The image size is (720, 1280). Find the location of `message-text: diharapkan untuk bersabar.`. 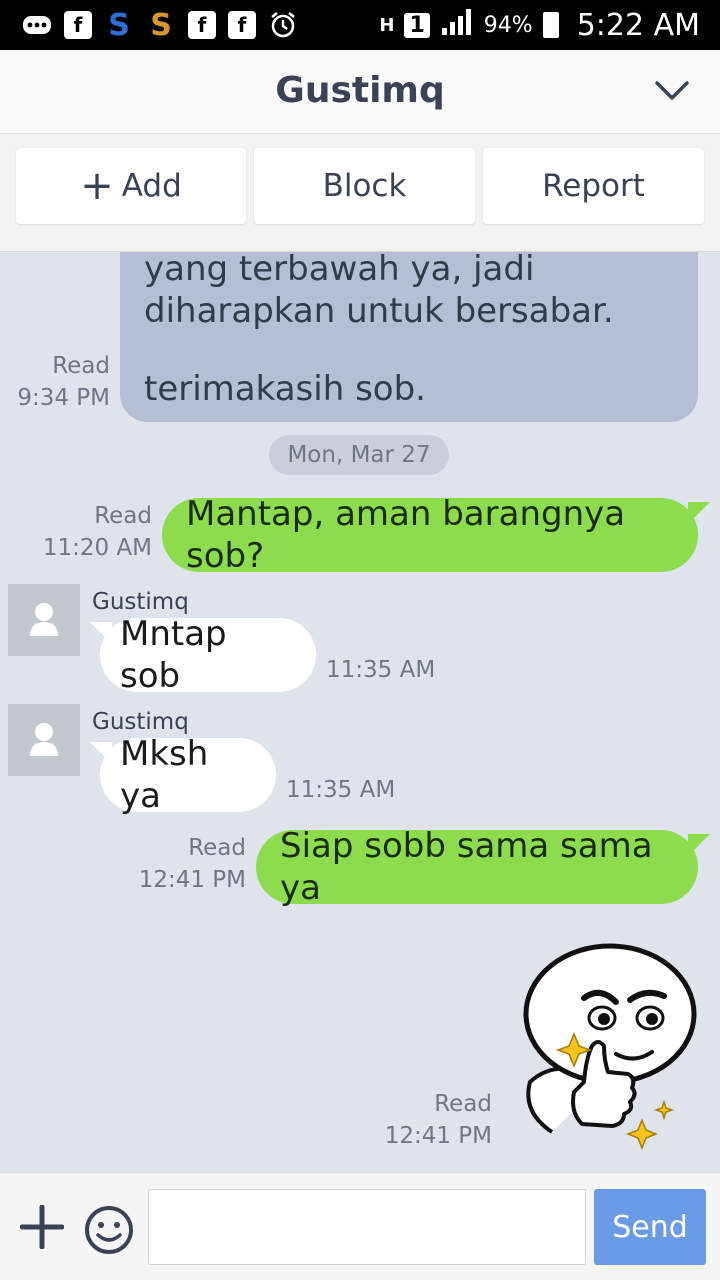

message-text: diharapkan untuk bersabar. is located at coordinates (379, 311).